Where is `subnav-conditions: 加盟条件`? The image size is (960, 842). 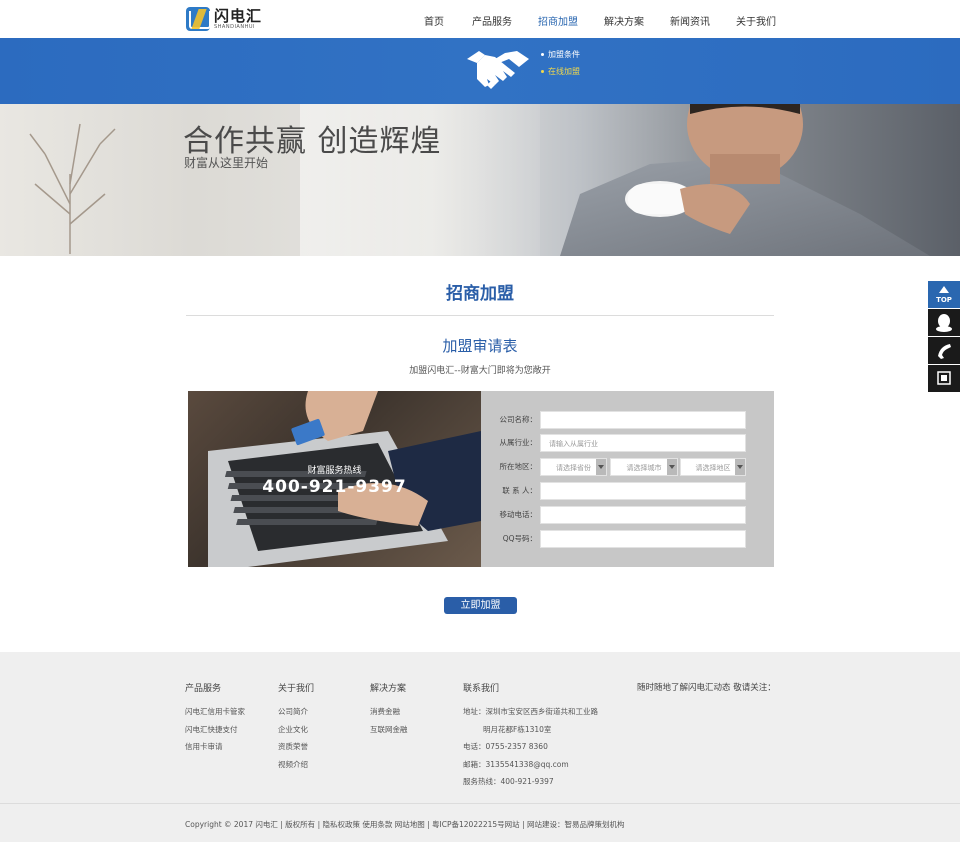 subnav-conditions: 加盟条件 is located at coordinates (560, 54).